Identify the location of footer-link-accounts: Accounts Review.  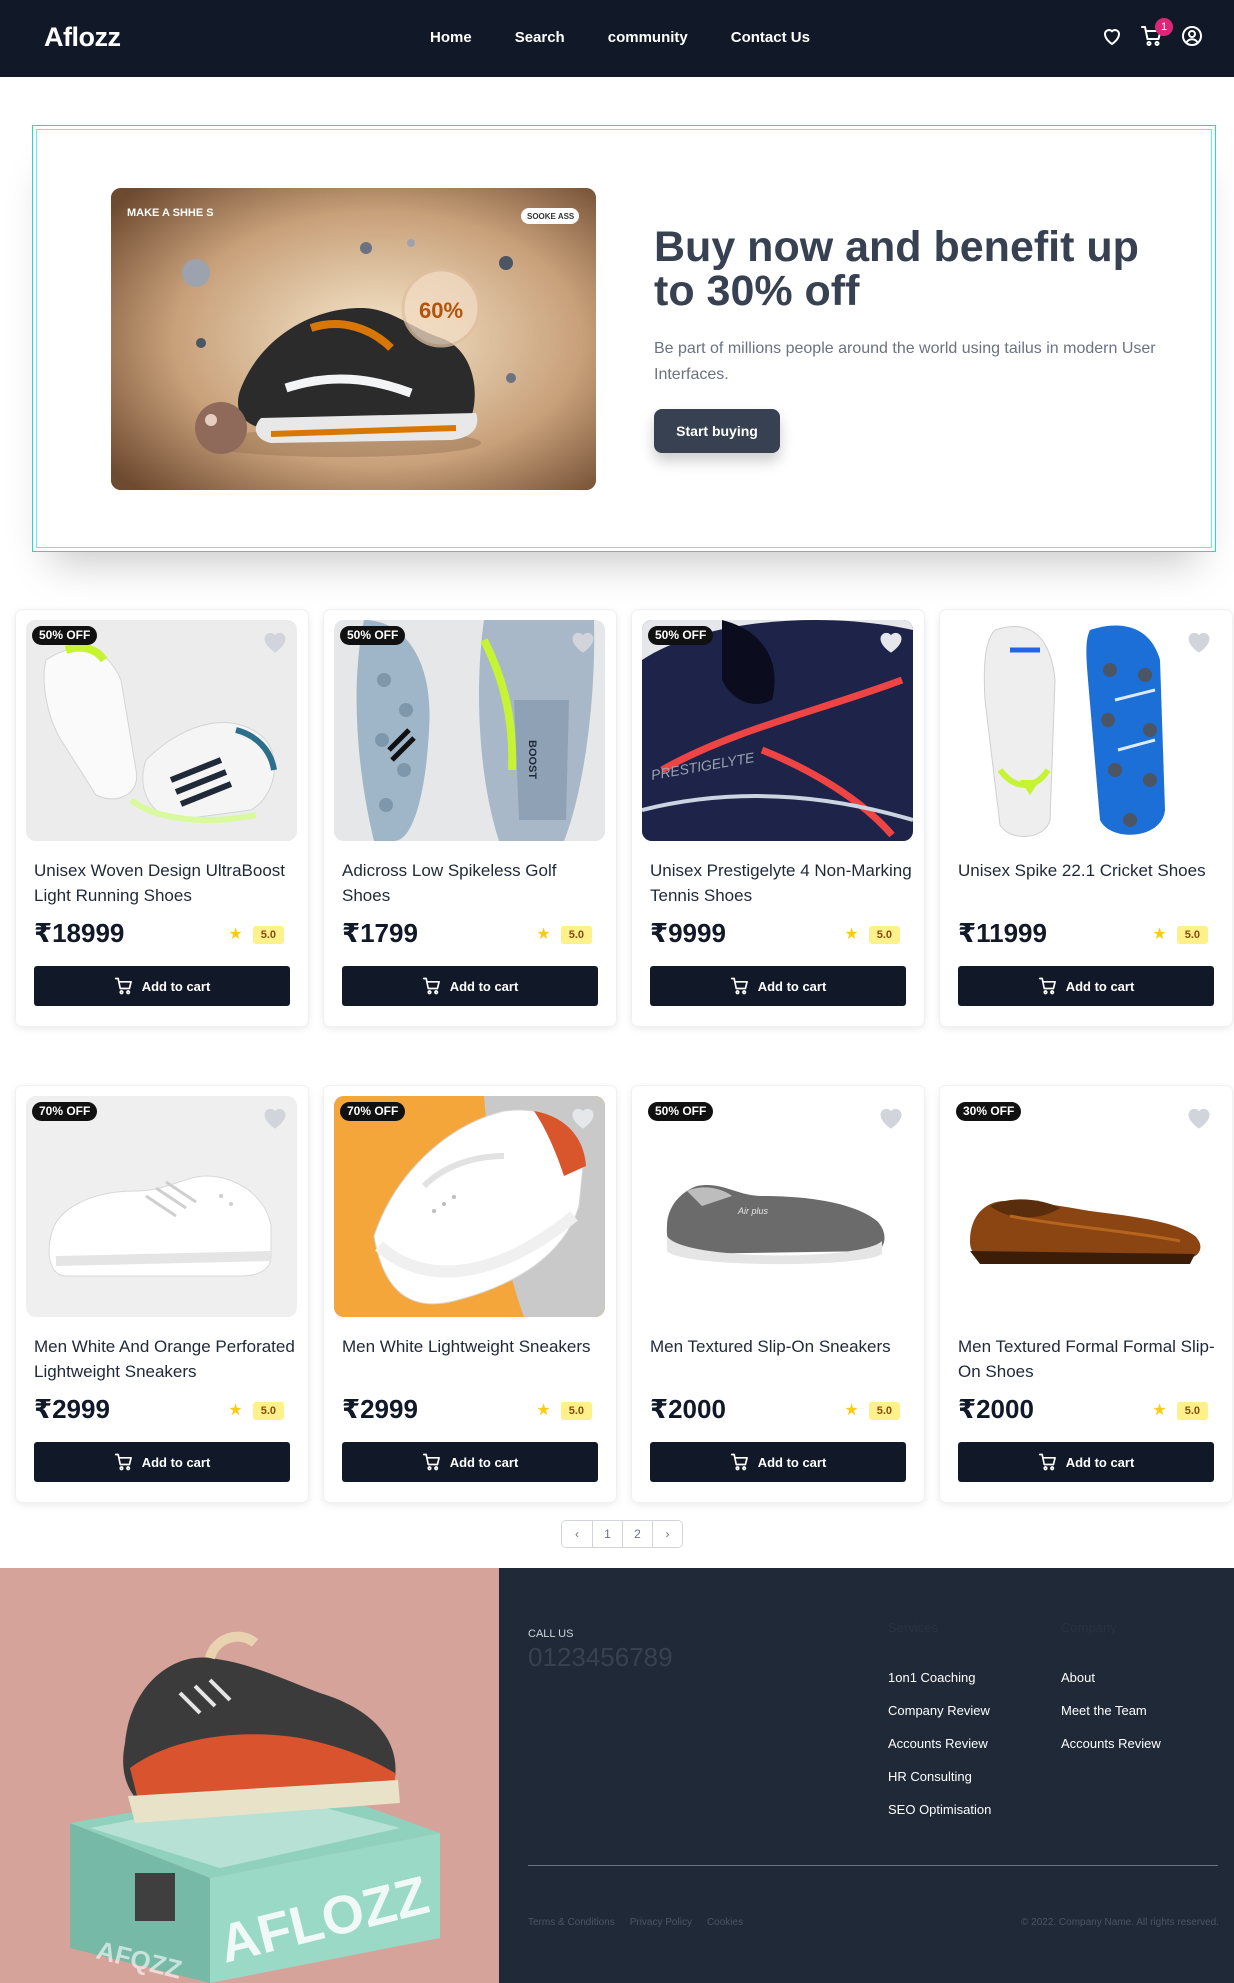
(1111, 1744).